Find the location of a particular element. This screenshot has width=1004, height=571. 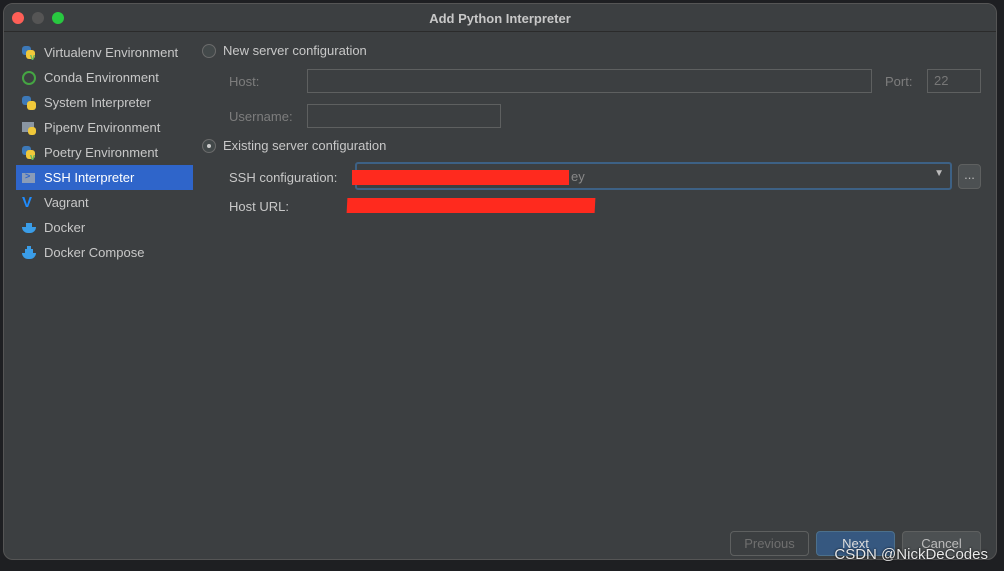

sidebar-item-docker-compose: Docker Compose is located at coordinates (104, 252).